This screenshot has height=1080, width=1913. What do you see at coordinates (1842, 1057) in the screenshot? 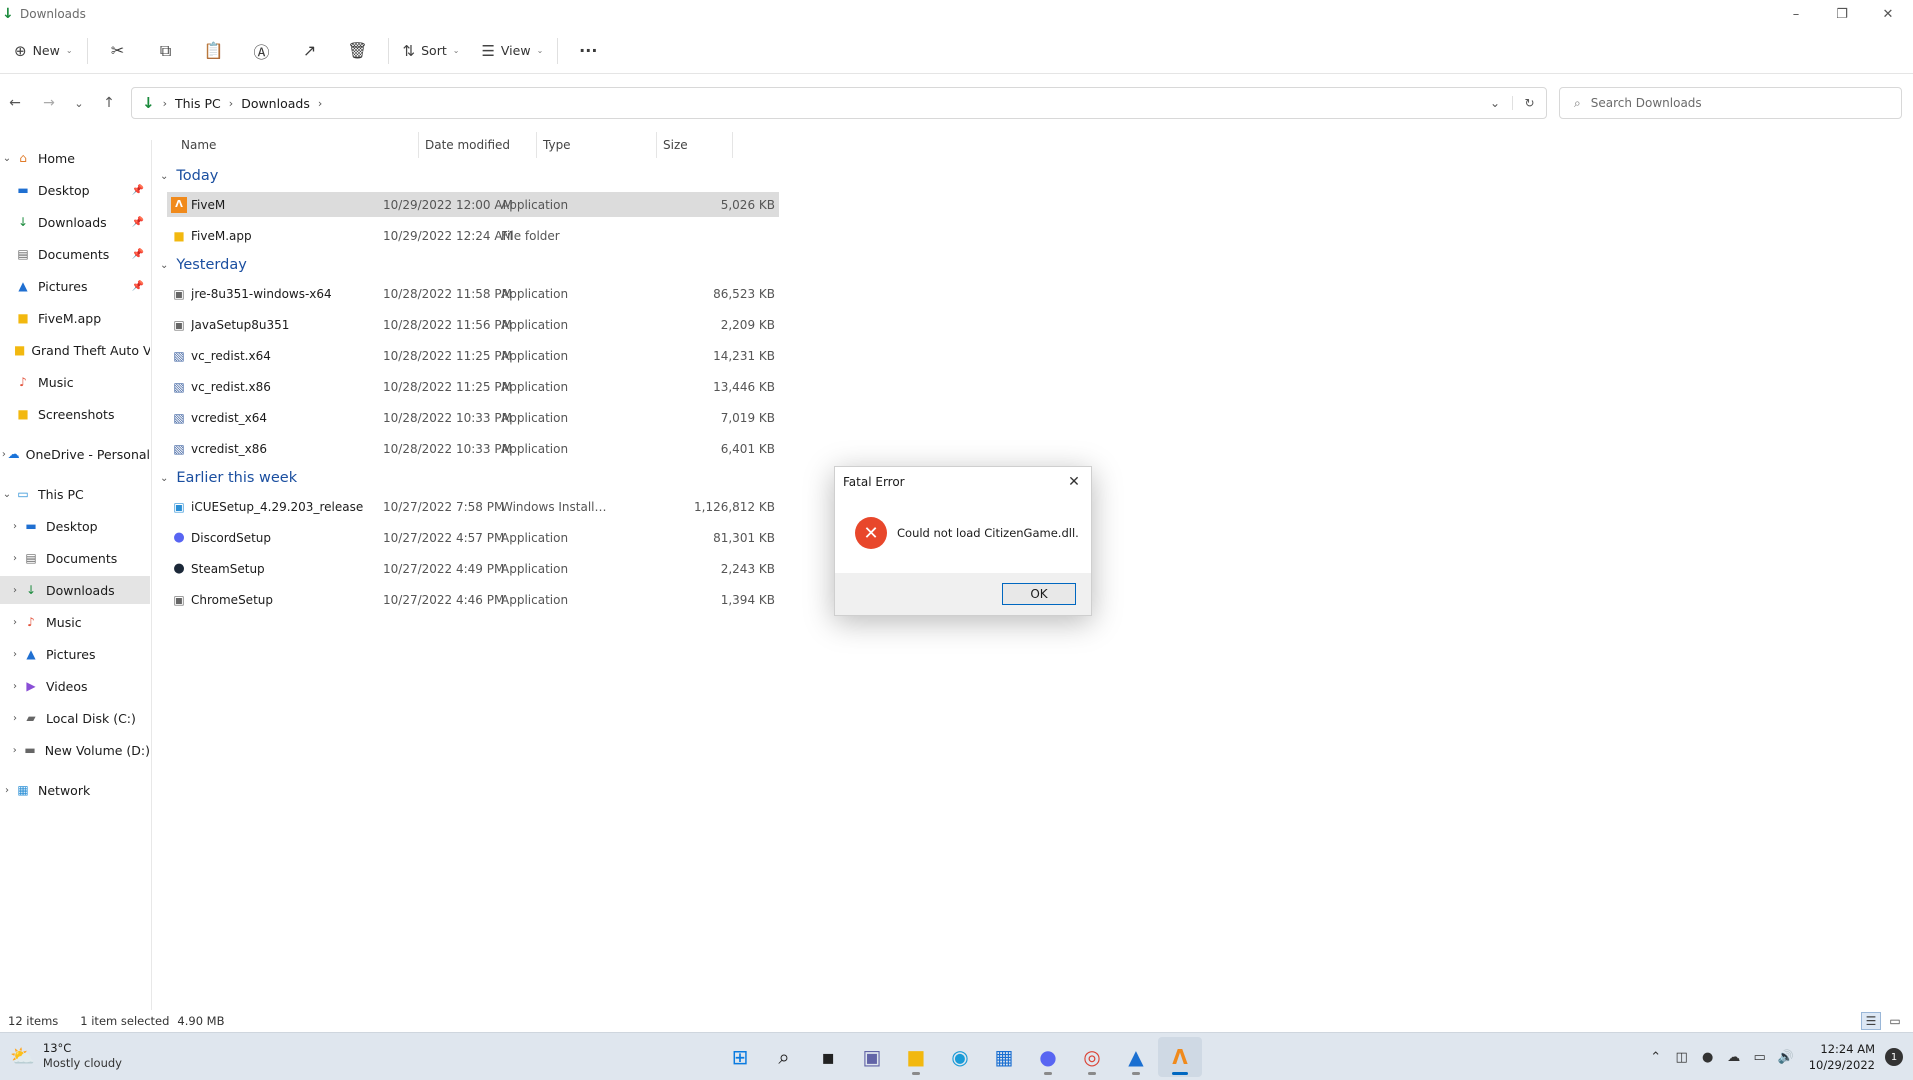
I see `clock: 12:24 AM 10/29/2022` at bounding box center [1842, 1057].